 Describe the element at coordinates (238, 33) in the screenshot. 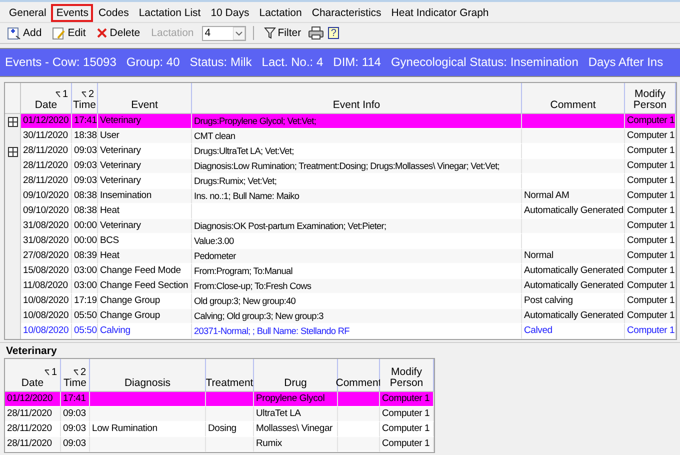

I see `dropdown-caret-icon` at that location.